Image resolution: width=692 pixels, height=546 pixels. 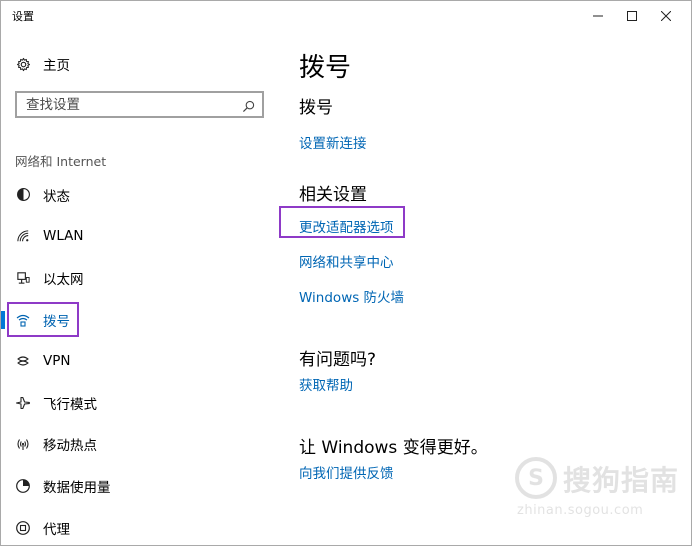 What do you see at coordinates (141, 278) in the screenshot?
I see `sidebar-item-ethernet: 以太网` at bounding box center [141, 278].